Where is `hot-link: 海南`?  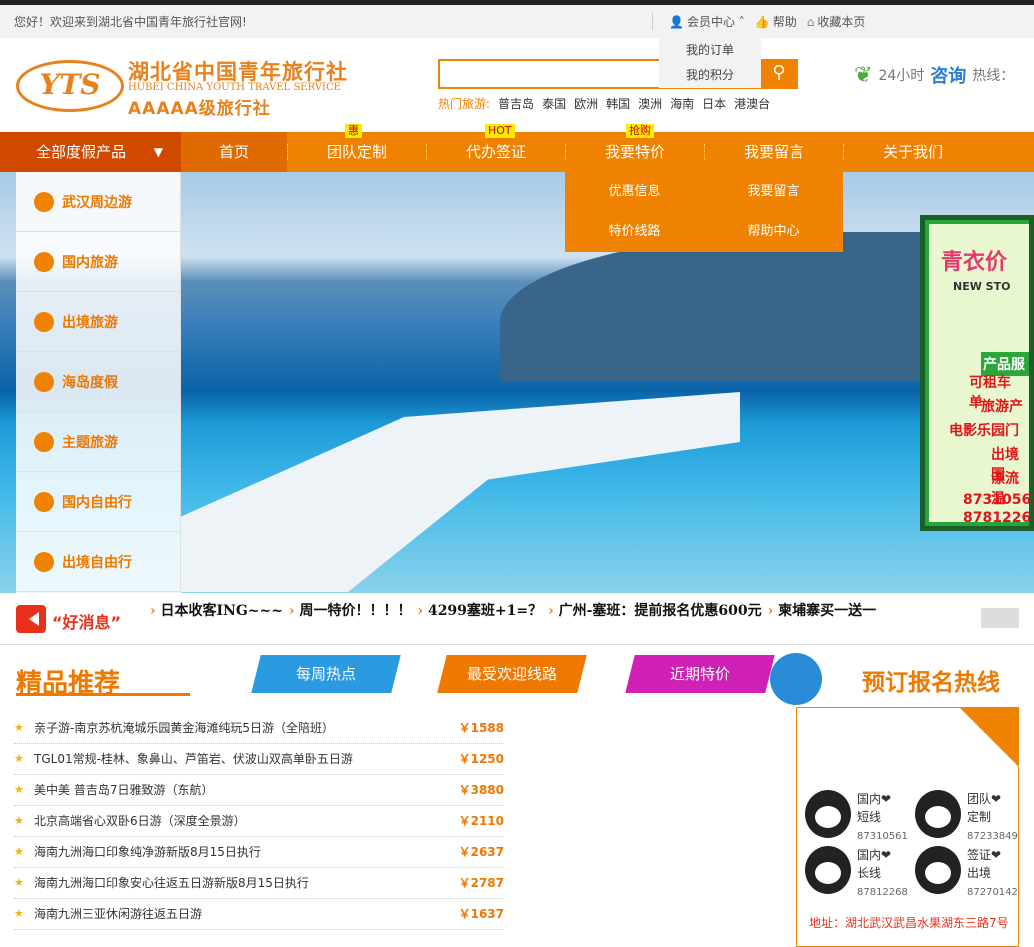
hot-link: 海南 is located at coordinates (682, 103).